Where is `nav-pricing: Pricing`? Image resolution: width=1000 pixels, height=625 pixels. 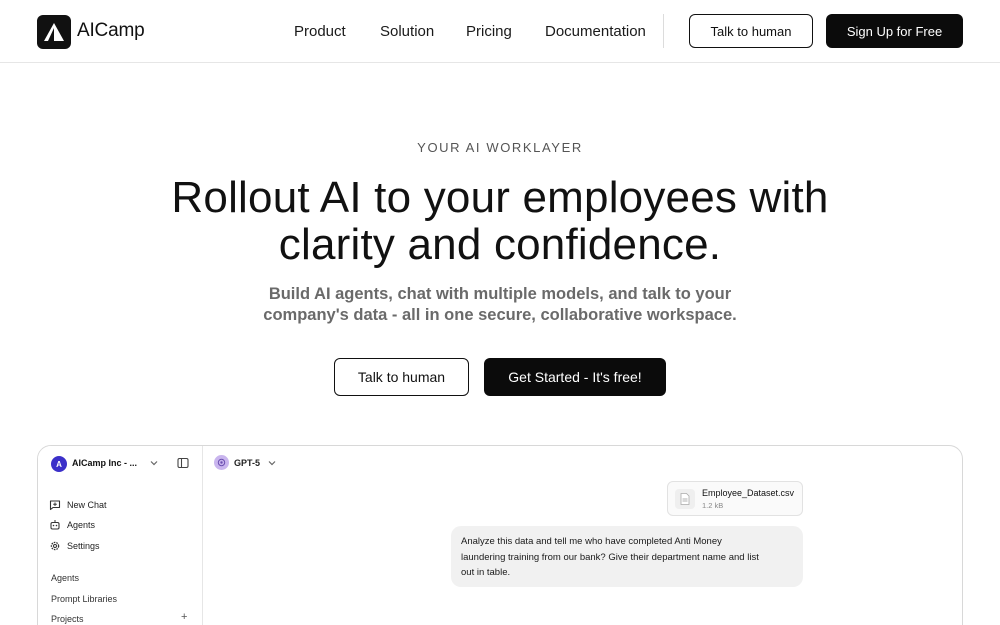
nav-pricing: Pricing is located at coordinates (489, 31).